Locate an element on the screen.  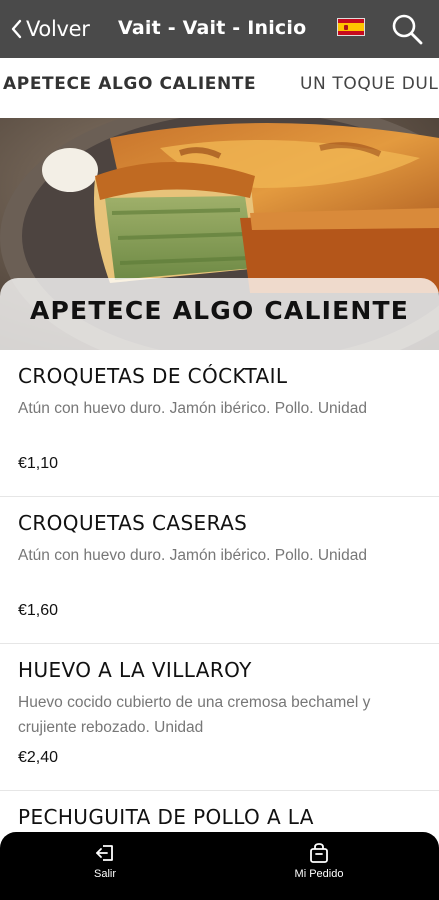
my-order-button: Mi Pedido is located at coordinates (319, 861).